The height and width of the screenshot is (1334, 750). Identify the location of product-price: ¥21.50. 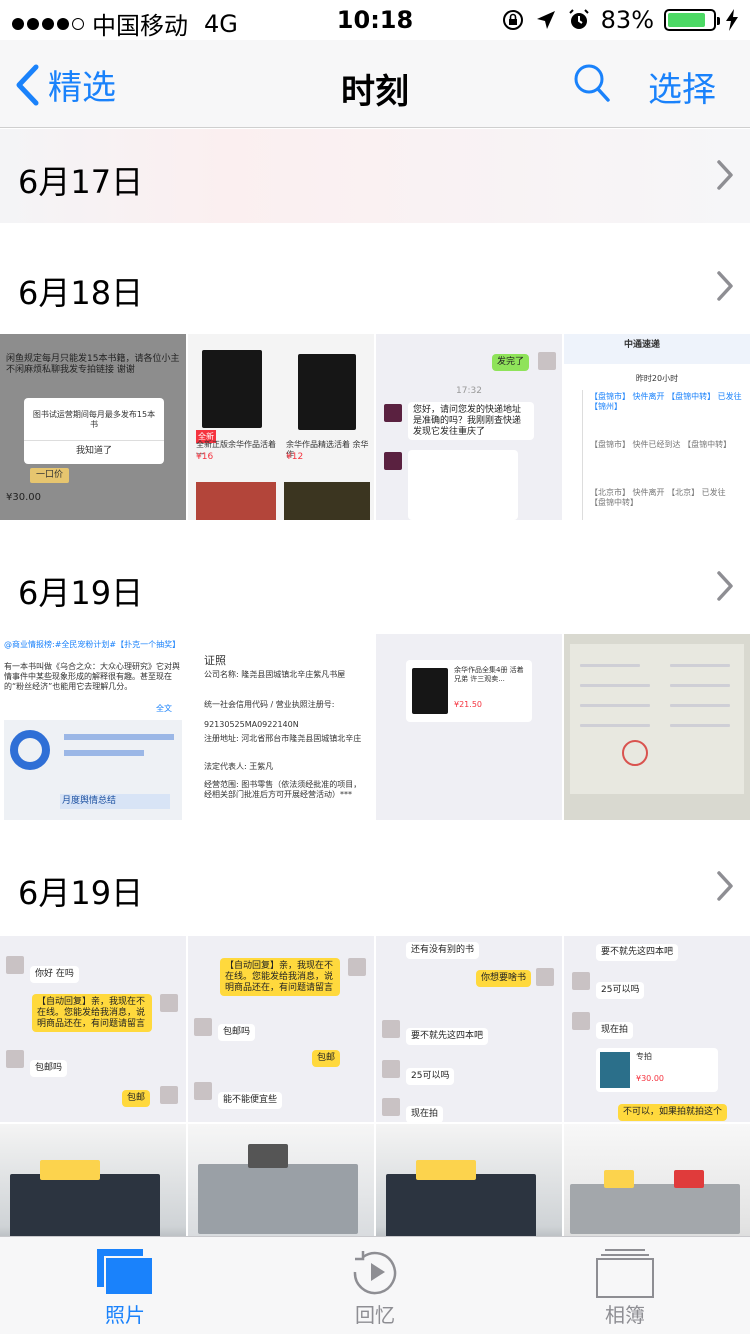
(468, 704).